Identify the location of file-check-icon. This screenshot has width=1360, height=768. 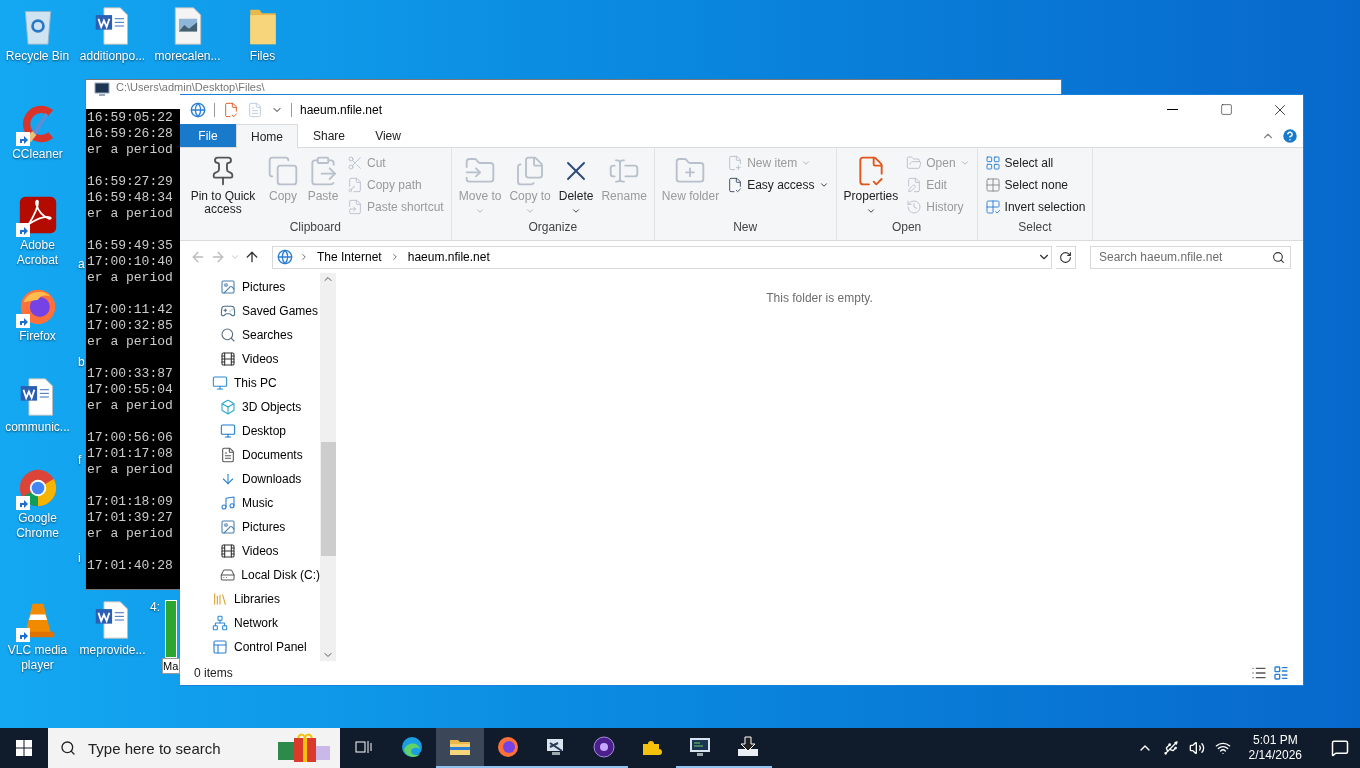
(231, 109).